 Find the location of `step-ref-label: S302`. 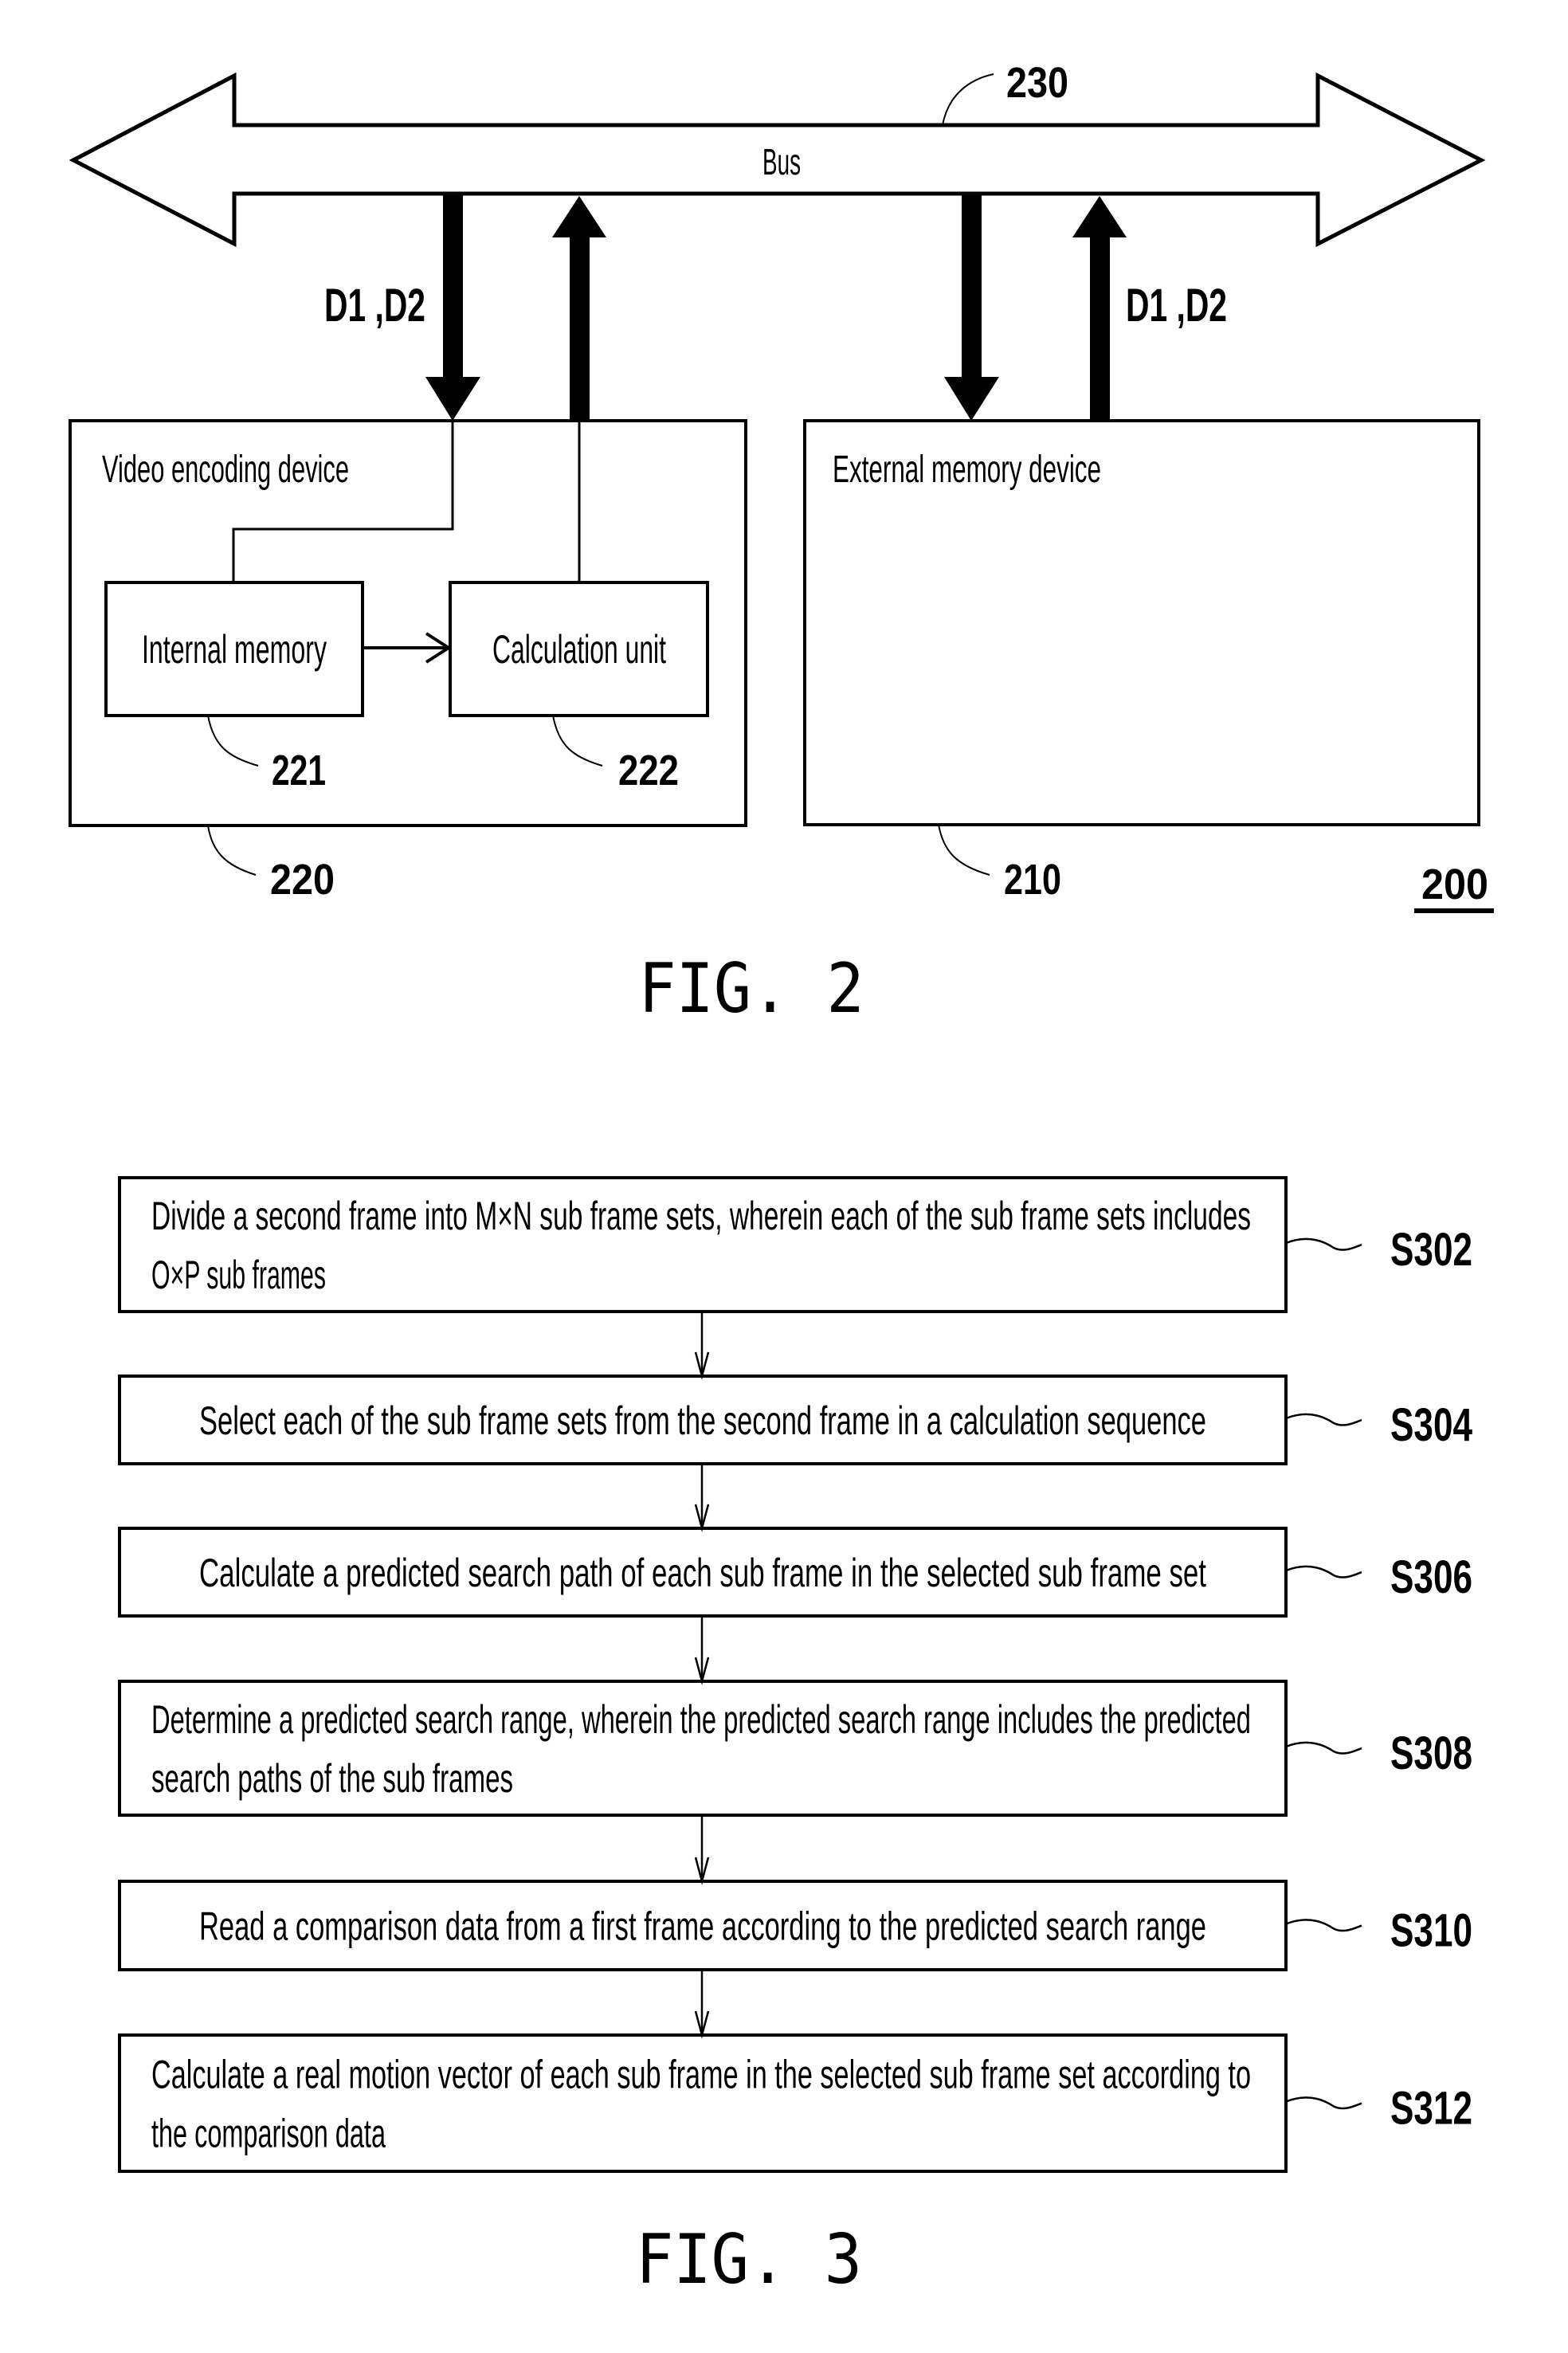

step-ref-label: S302 is located at coordinates (1431, 1250).